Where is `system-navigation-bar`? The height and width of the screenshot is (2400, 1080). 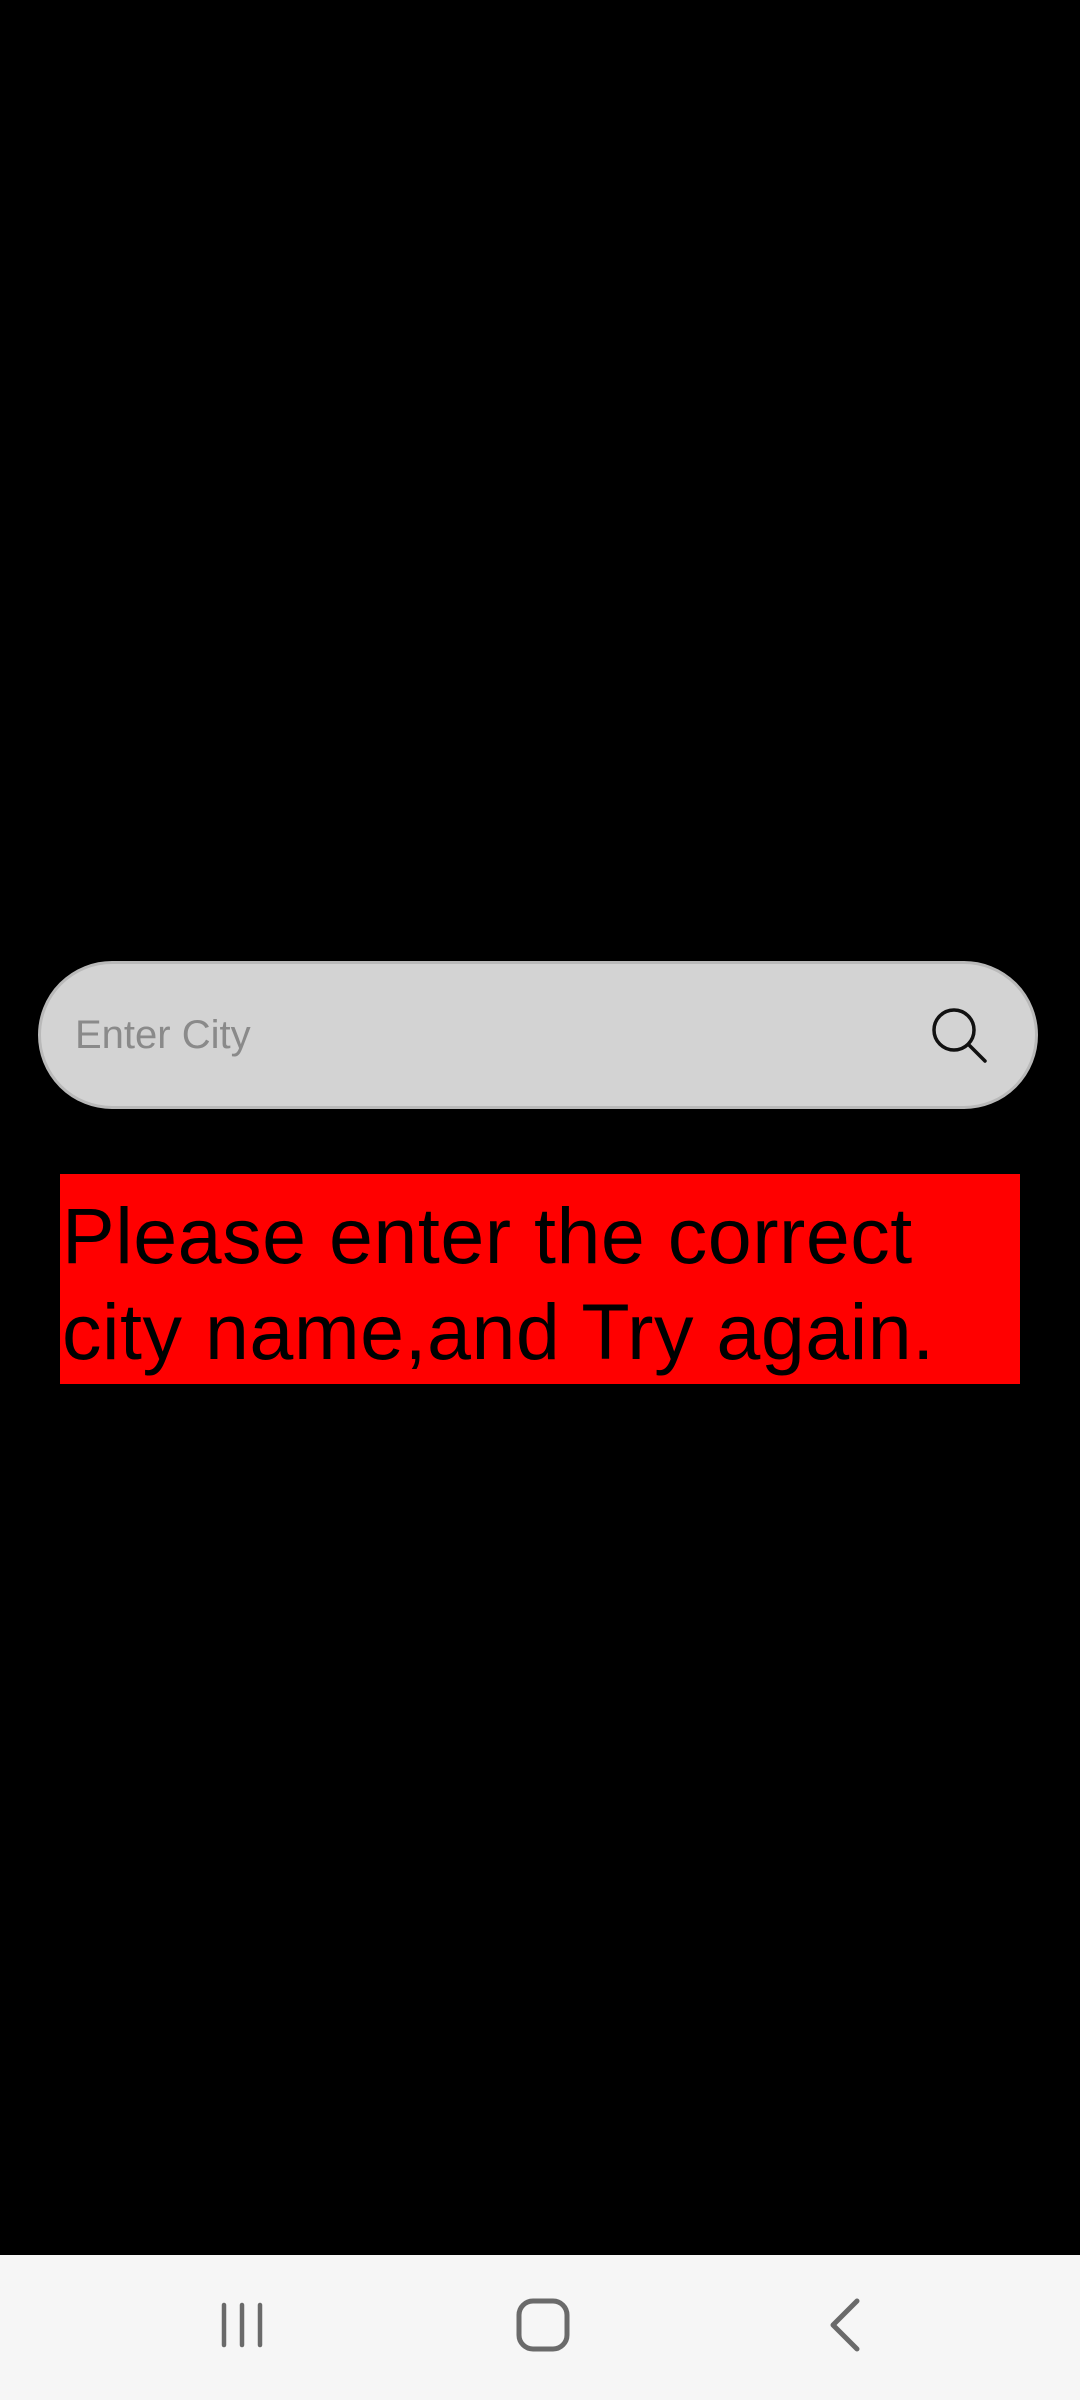 system-navigation-bar is located at coordinates (540, 2327).